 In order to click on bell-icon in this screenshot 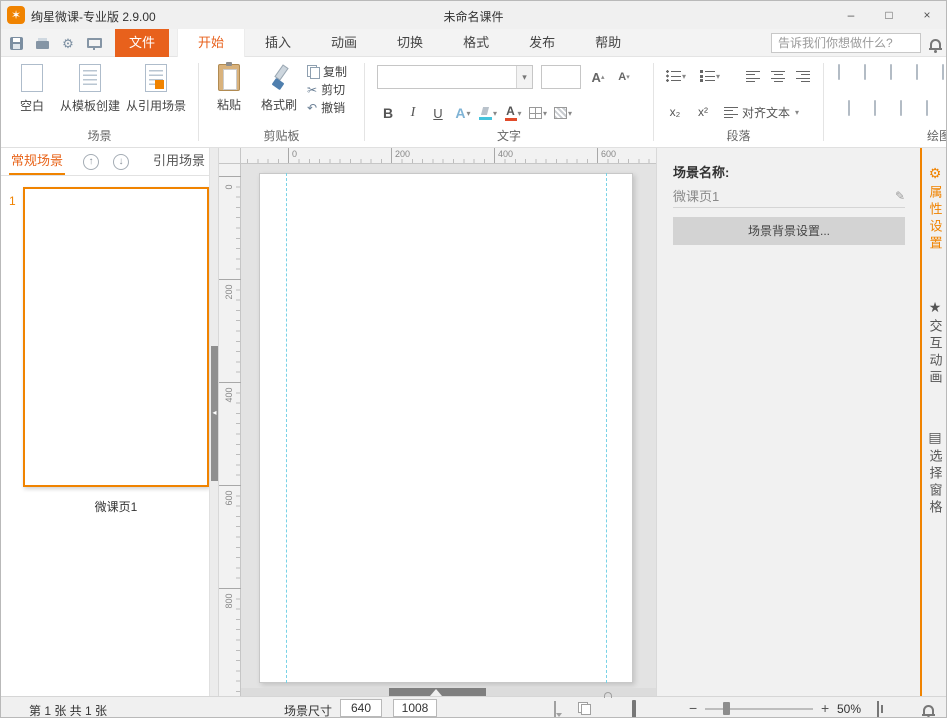, I will do `click(935, 46)`.